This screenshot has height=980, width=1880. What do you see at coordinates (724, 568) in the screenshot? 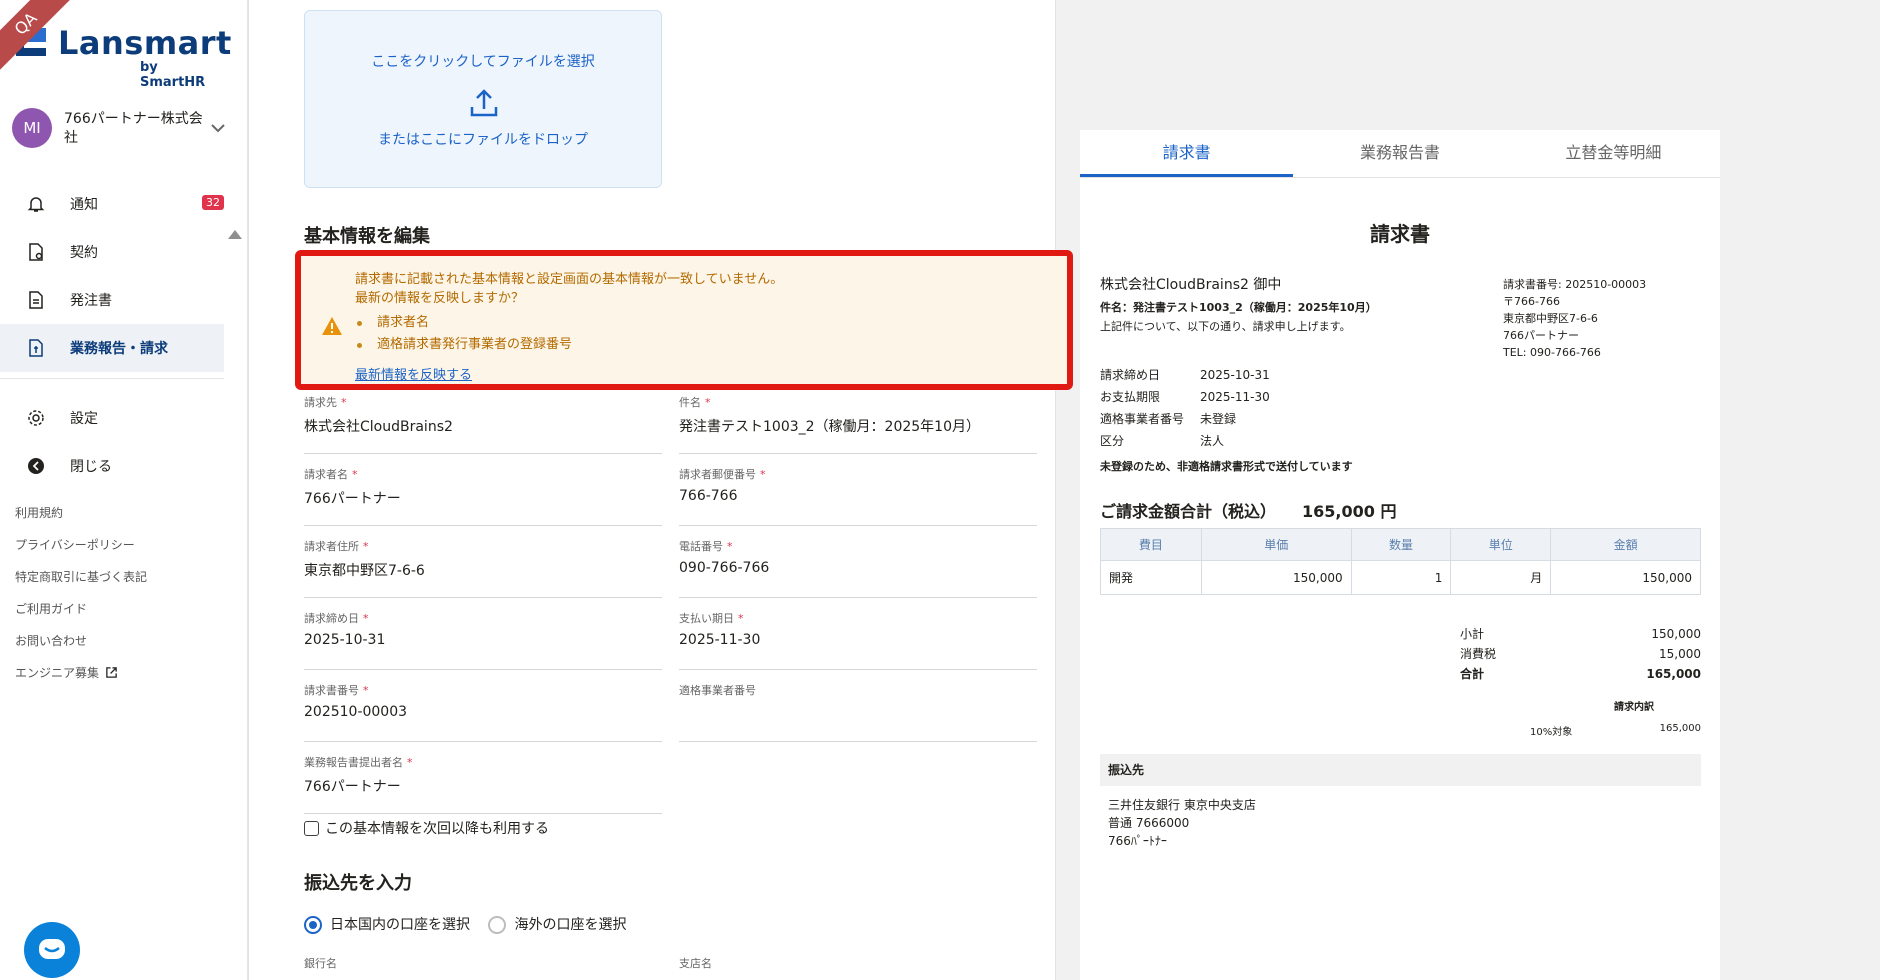
I see `field-value: 090-766-766` at bounding box center [724, 568].